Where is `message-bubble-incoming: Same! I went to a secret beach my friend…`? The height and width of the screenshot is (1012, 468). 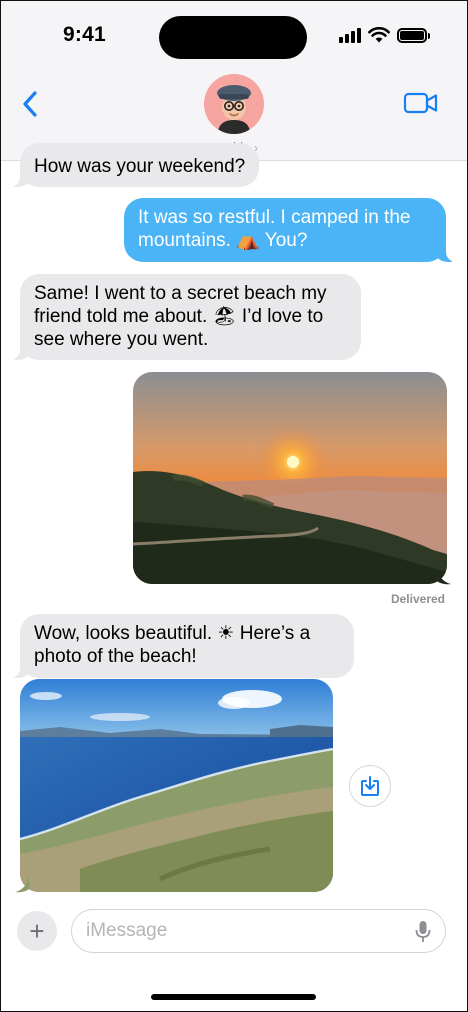 message-bubble-incoming: Same! I went to a secret beach my friend… is located at coordinates (184, 317).